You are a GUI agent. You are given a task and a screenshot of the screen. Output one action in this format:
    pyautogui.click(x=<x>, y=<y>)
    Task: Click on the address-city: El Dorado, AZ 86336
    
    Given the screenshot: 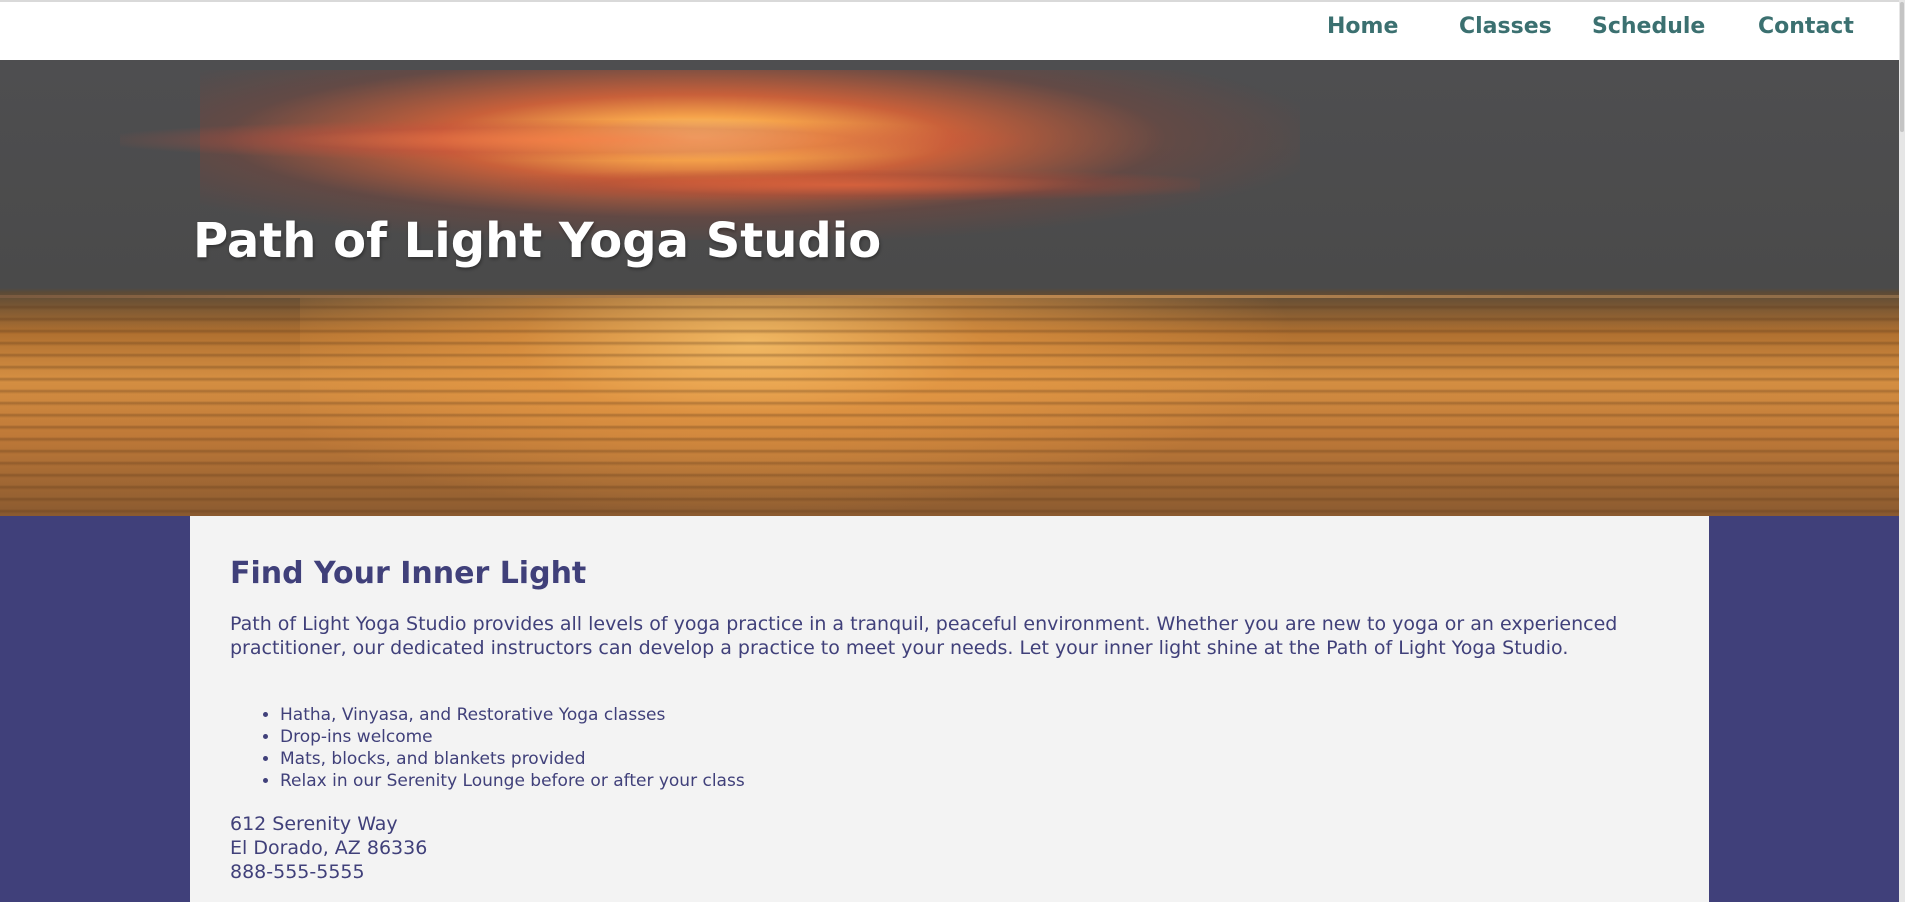 What is the action you would take?
    pyautogui.click(x=329, y=848)
    